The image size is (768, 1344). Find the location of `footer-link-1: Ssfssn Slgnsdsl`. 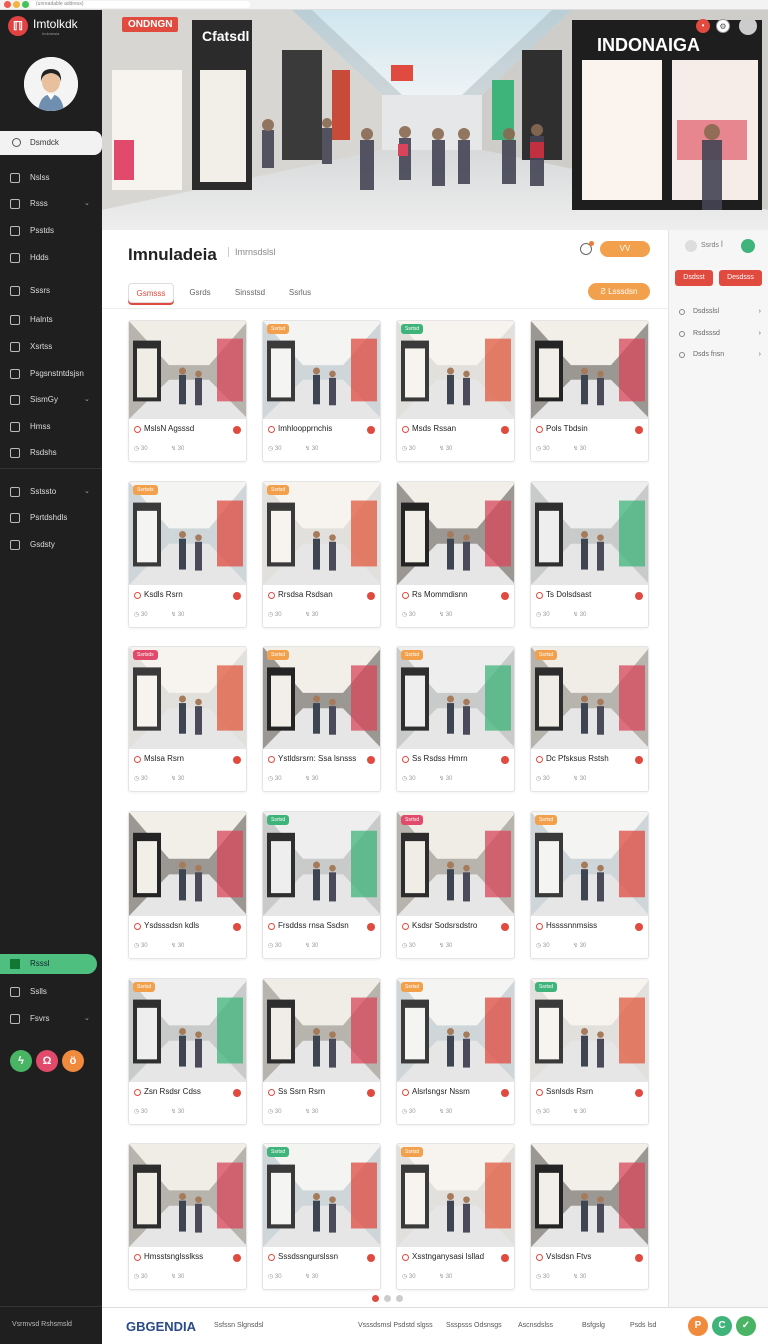

footer-link-1: Ssfssn Slgnsdsl is located at coordinates (238, 1325).